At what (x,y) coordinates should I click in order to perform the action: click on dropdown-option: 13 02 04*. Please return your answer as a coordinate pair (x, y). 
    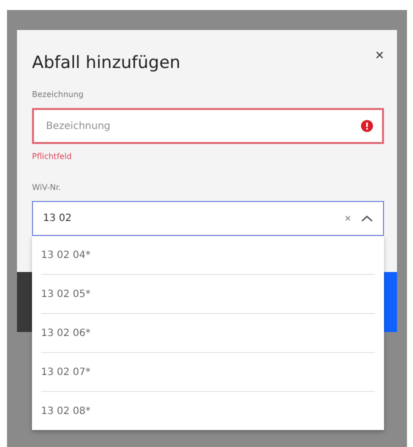
    Looking at the image, I should click on (208, 255).